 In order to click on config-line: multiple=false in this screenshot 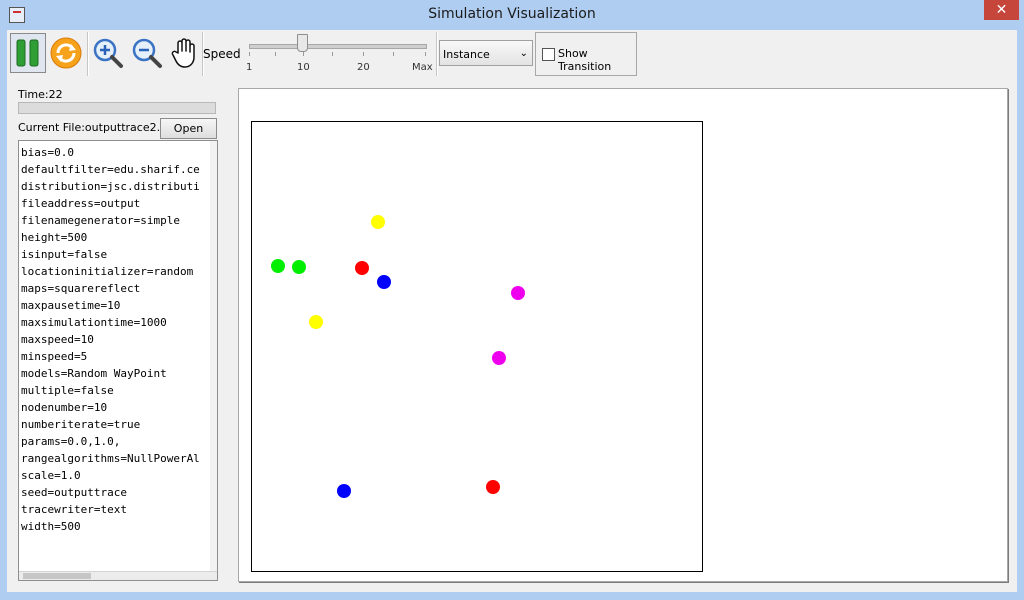, I will do `click(67, 390)`.